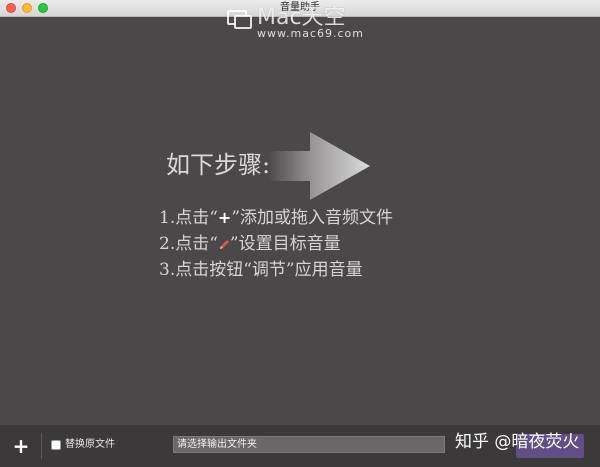 The width and height of the screenshot is (600, 467). I want to click on zhihu-watermark: 知乎 @暗夜荧火, so click(517, 442).